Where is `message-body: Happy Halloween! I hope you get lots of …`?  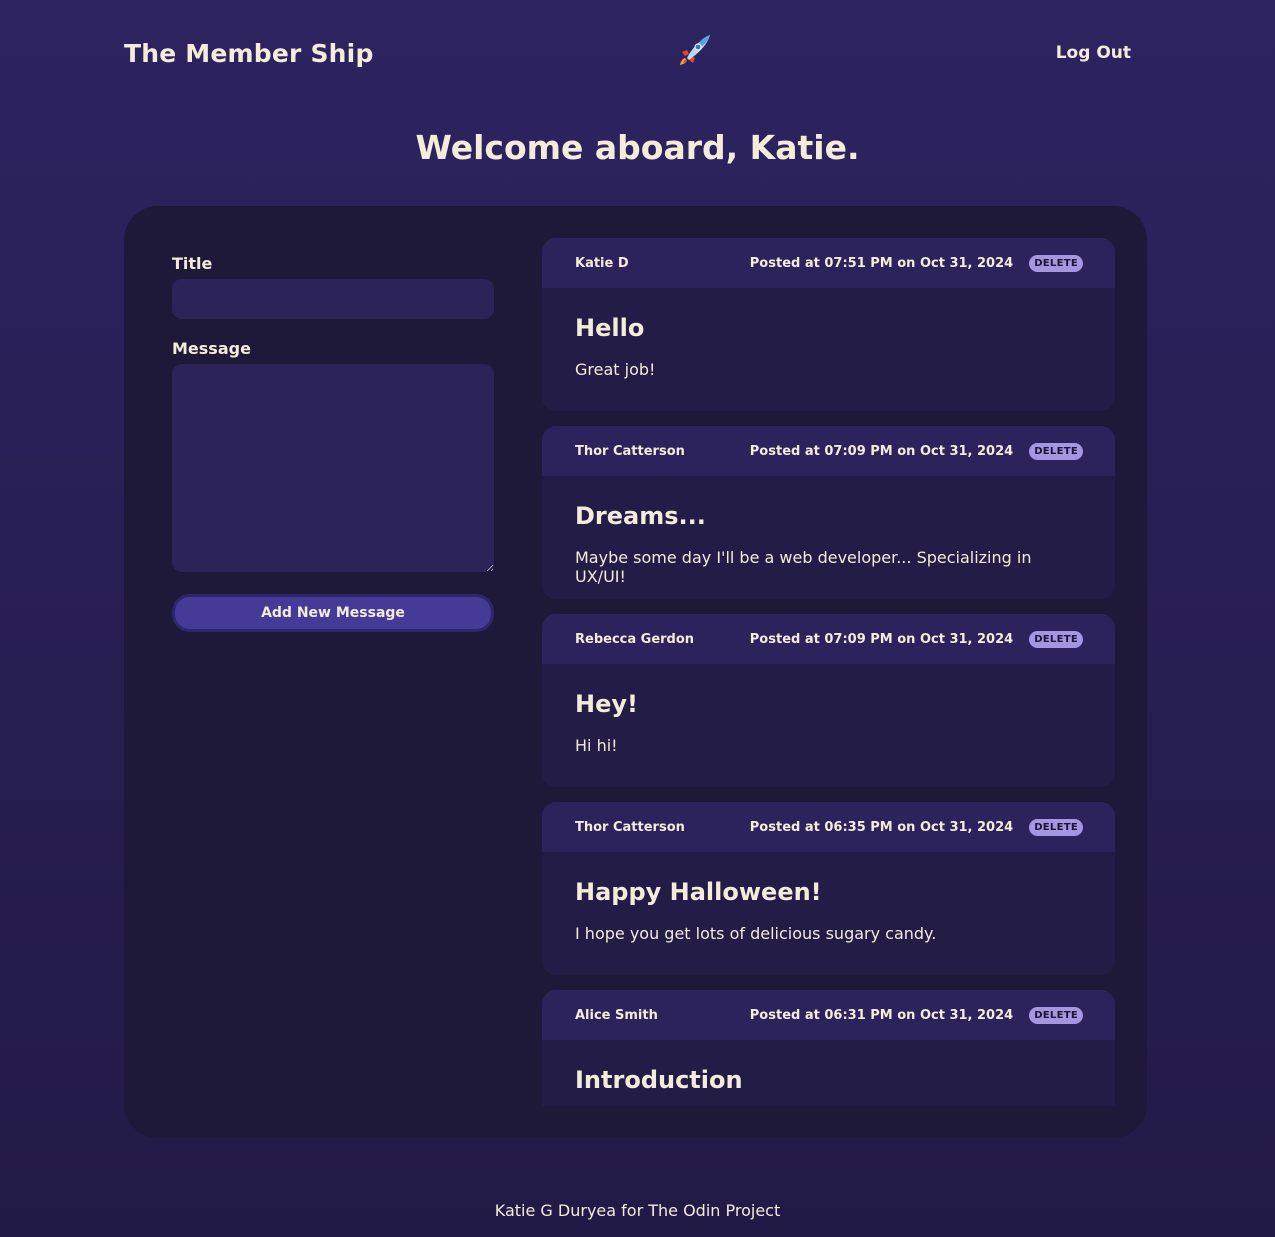
message-body: Happy Halloween! I hope you get lots of … is located at coordinates (828, 897).